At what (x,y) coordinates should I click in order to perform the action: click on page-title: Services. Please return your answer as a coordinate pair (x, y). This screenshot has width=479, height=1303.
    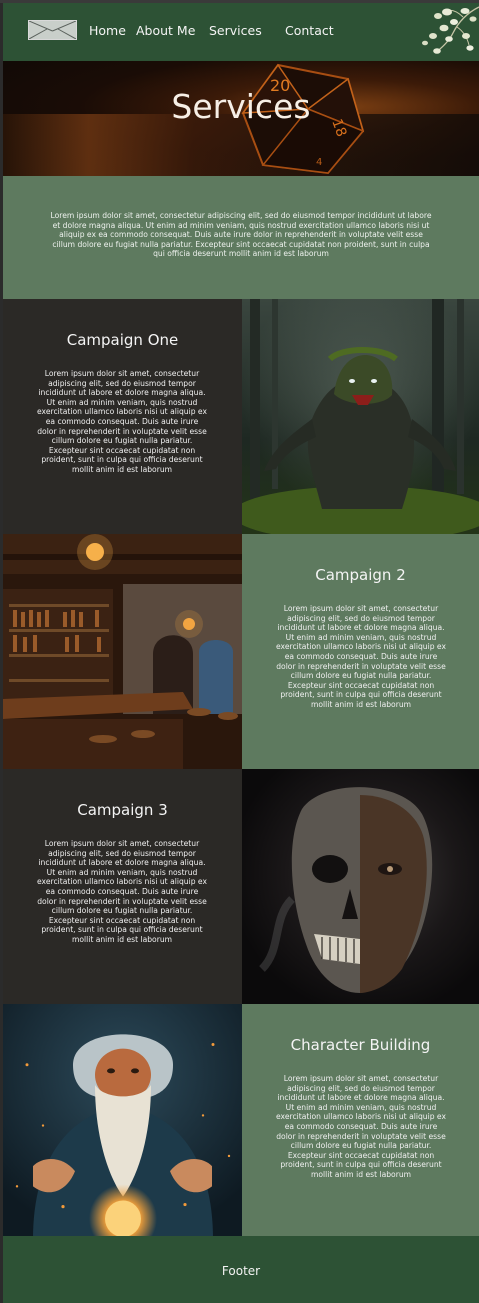
    Looking at the image, I should click on (241, 106).